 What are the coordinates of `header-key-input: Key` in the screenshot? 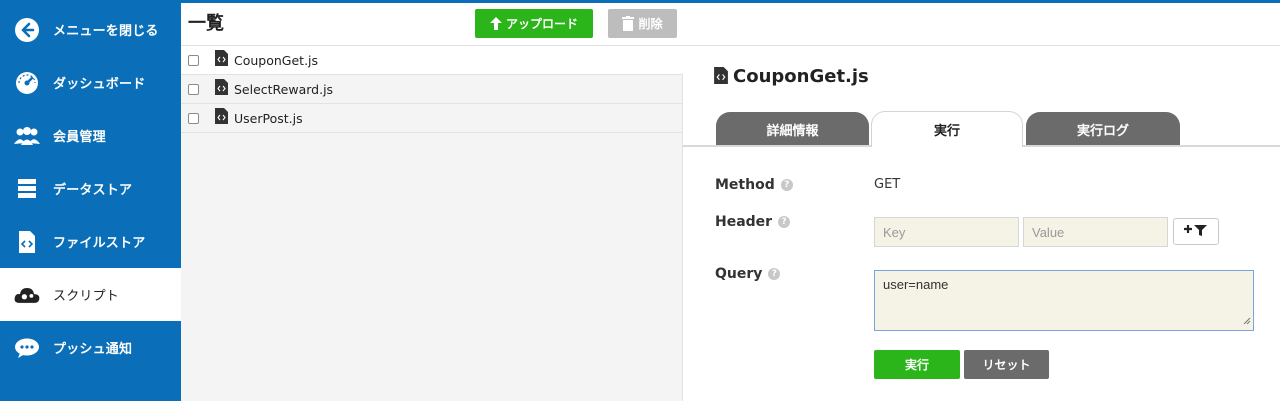 It's located at (946, 232).